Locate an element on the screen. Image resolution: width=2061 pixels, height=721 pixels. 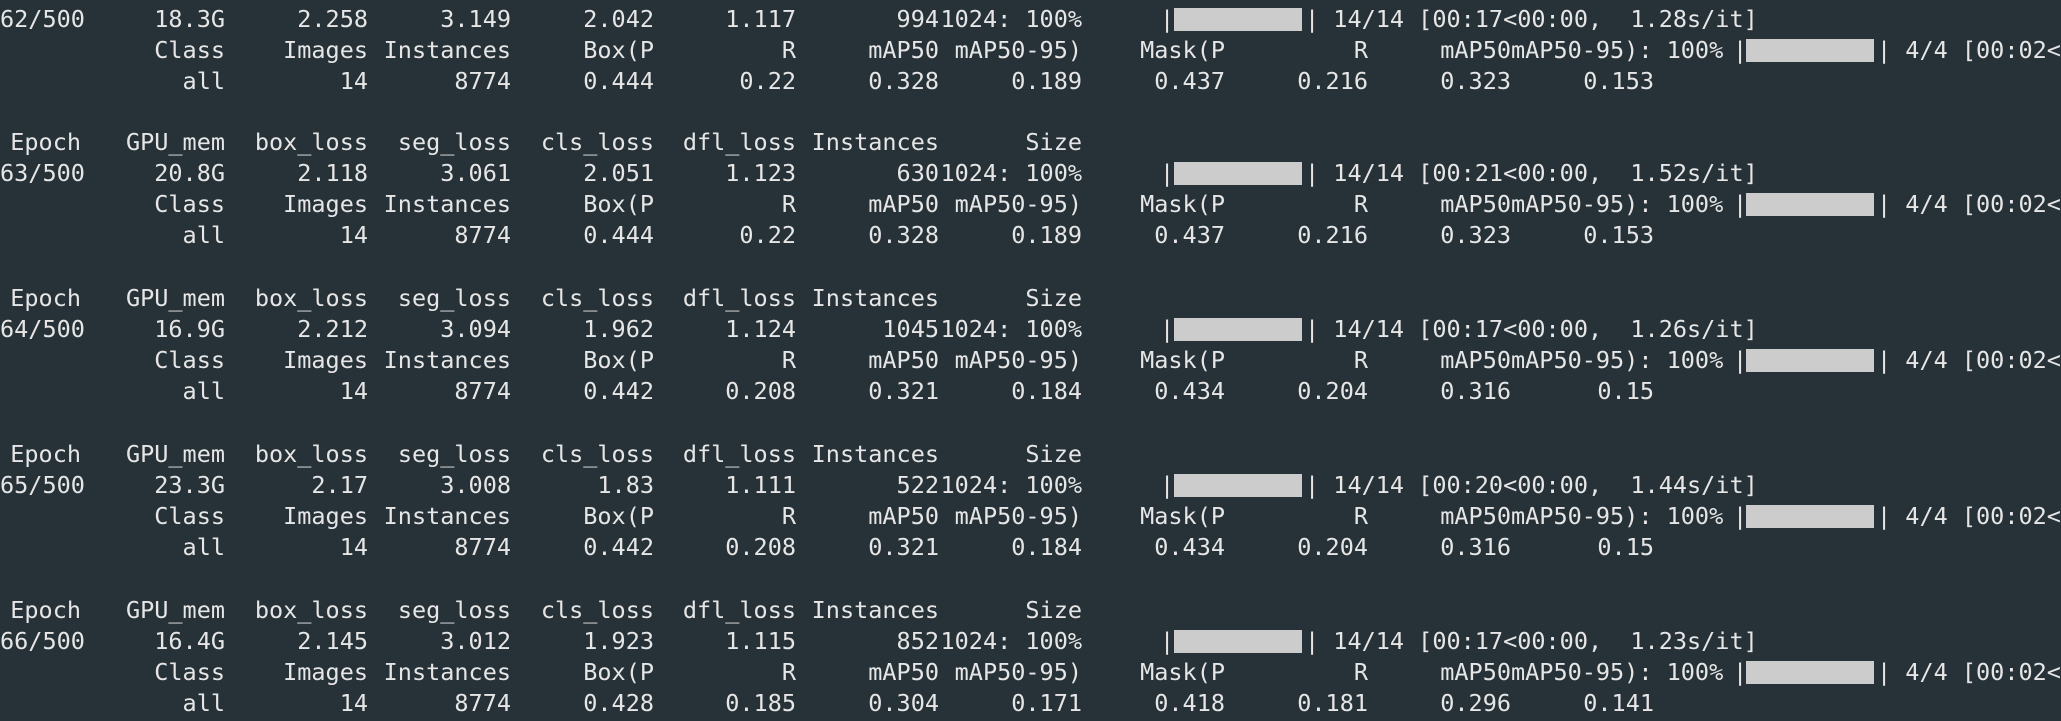
train-box-loss-value: 2.145 is located at coordinates (332, 641).